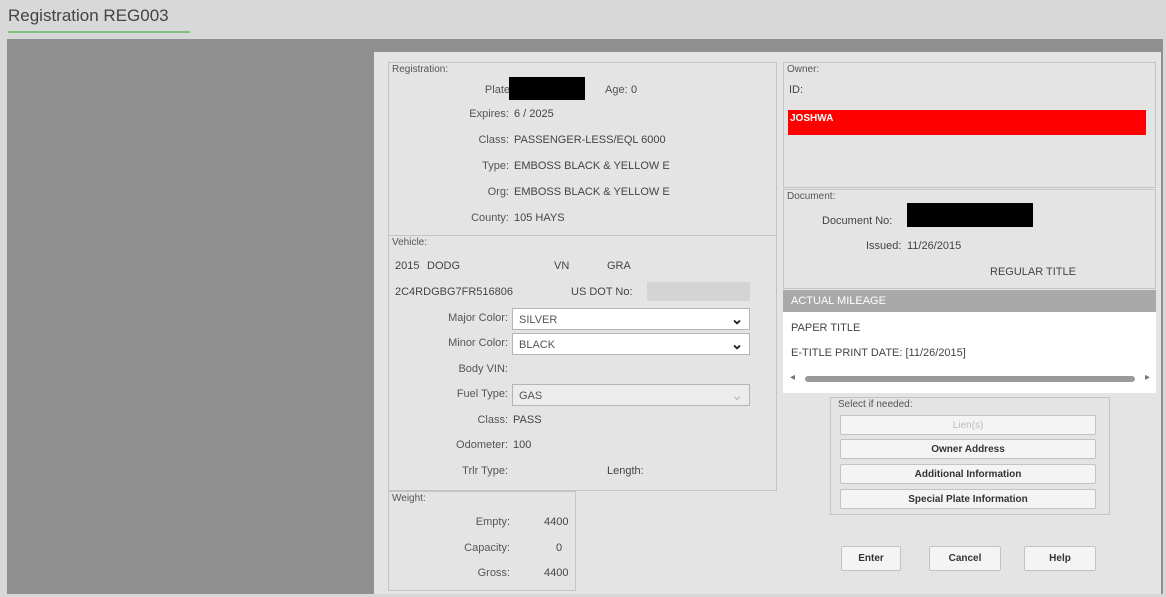  I want to click on liens-button: Lien(s), so click(968, 425).